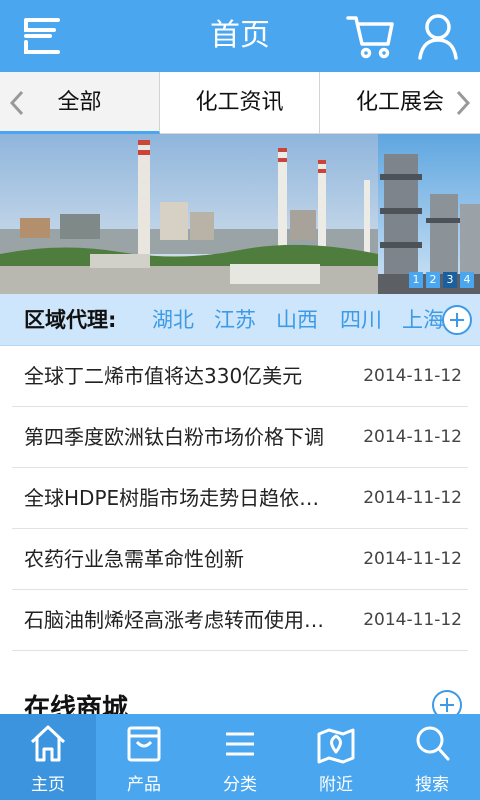 The height and width of the screenshot is (800, 480). What do you see at coordinates (433, 280) in the screenshot?
I see `carousel-dot-2: 2` at bounding box center [433, 280].